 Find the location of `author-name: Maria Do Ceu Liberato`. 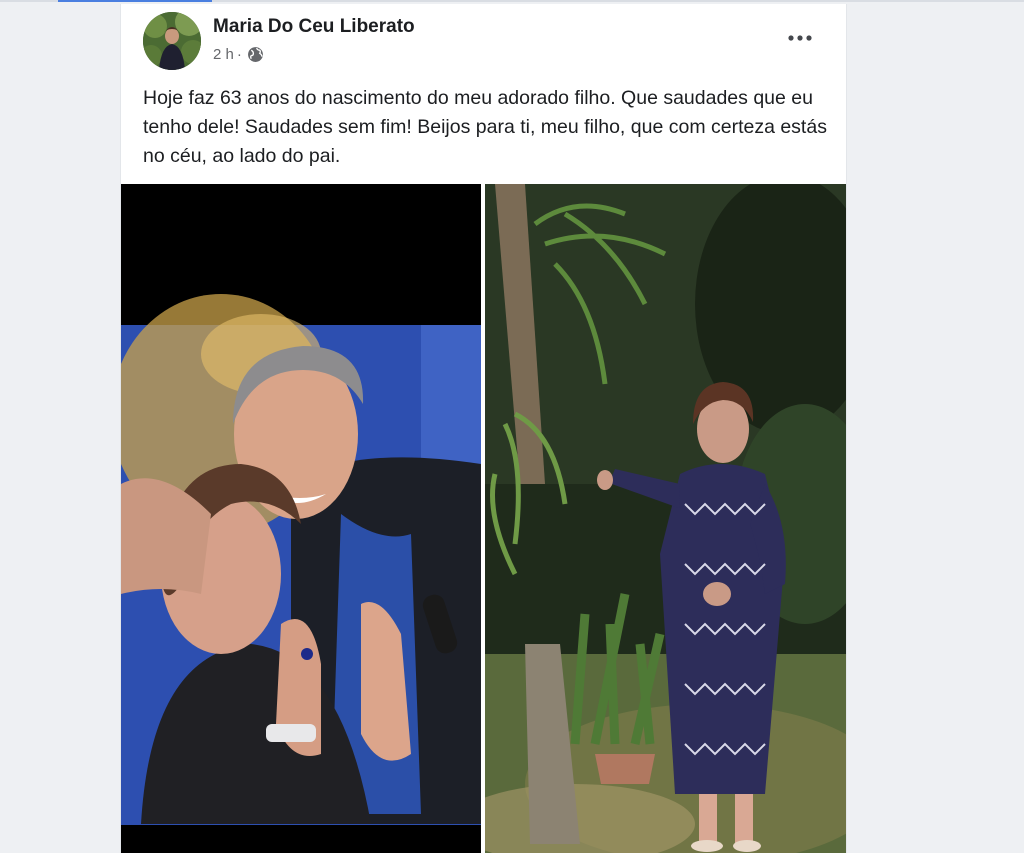

author-name: Maria Do Ceu Liberato is located at coordinates (314, 27).